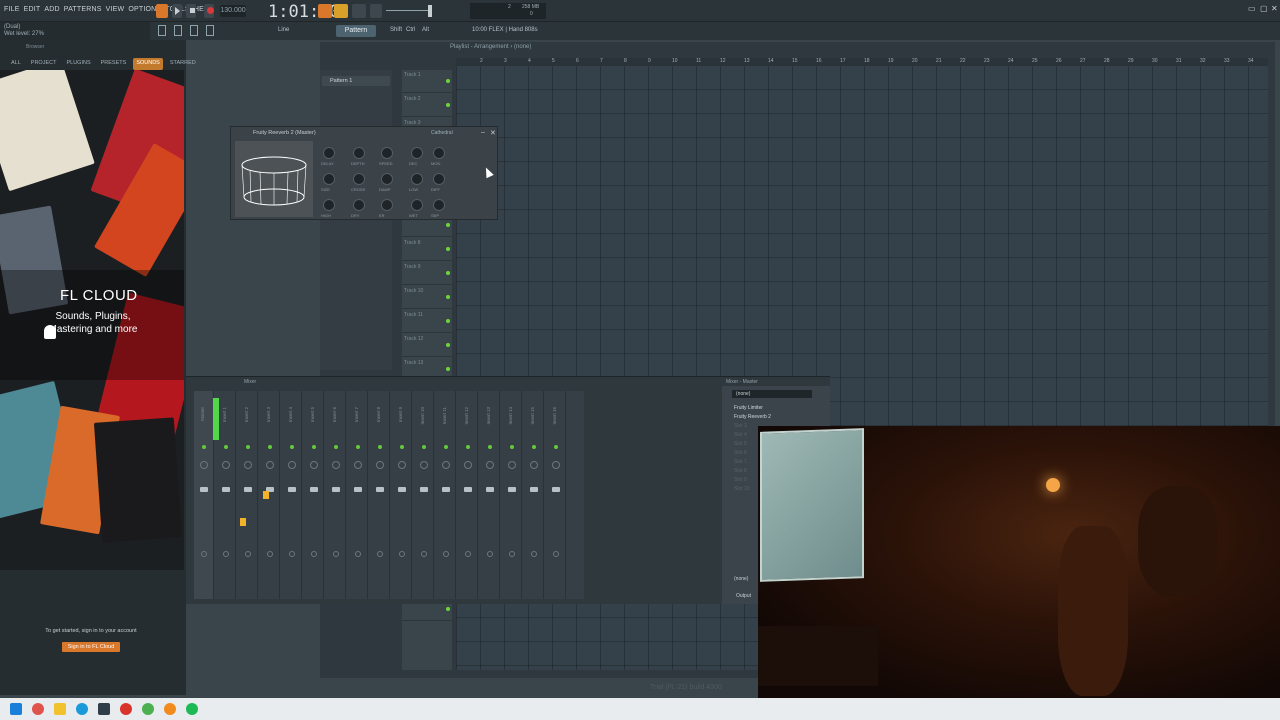 The image size is (1280, 720). I want to click on browser-tab-all: ALL, so click(16, 64).